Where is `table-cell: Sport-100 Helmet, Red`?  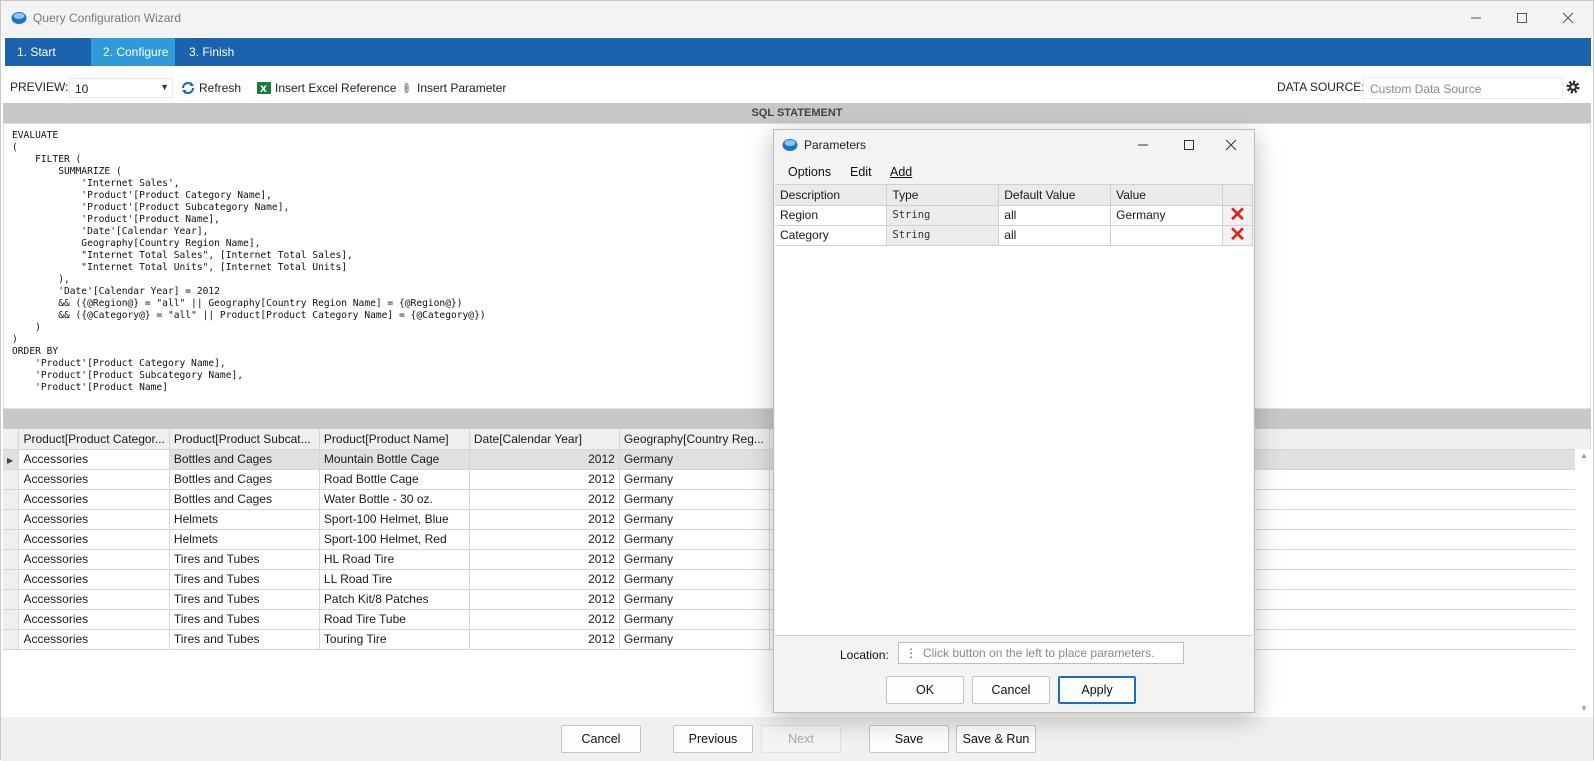
table-cell: Sport-100 Helmet, Red is located at coordinates (394, 539).